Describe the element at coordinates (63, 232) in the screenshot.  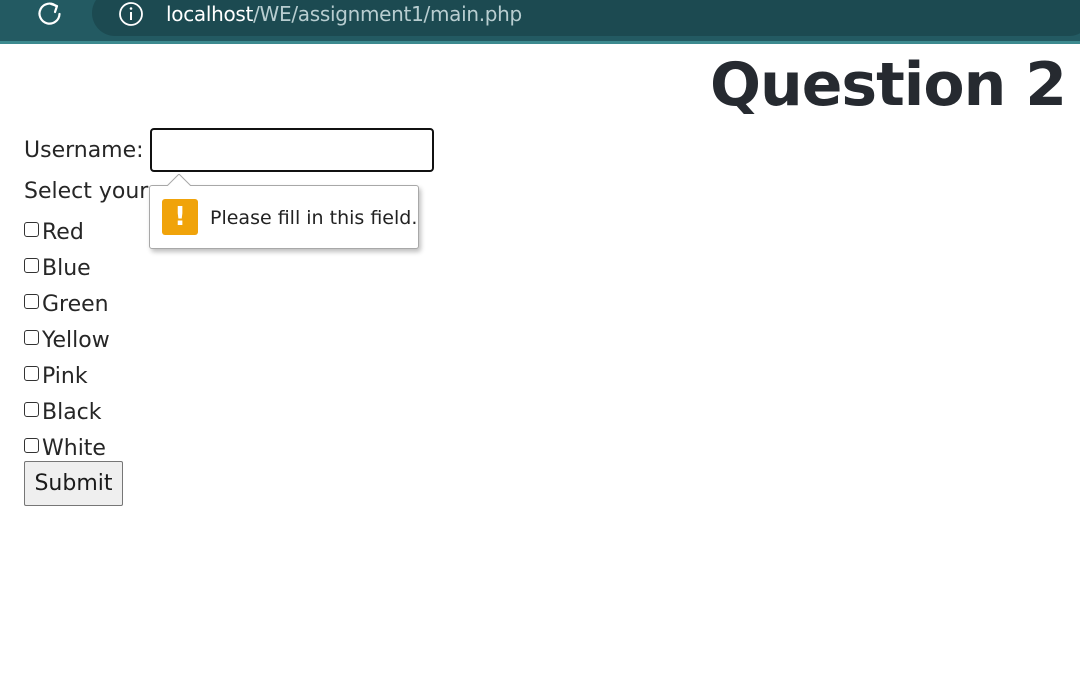
I see `color-label-red: Red` at that location.